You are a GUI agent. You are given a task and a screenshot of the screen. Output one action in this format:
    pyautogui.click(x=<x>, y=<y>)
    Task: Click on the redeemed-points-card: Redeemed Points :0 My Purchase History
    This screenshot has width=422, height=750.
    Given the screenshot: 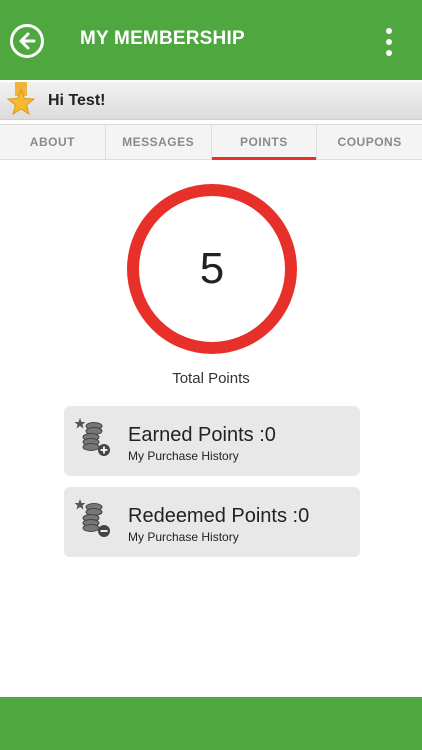 What is the action you would take?
    pyautogui.click(x=212, y=522)
    